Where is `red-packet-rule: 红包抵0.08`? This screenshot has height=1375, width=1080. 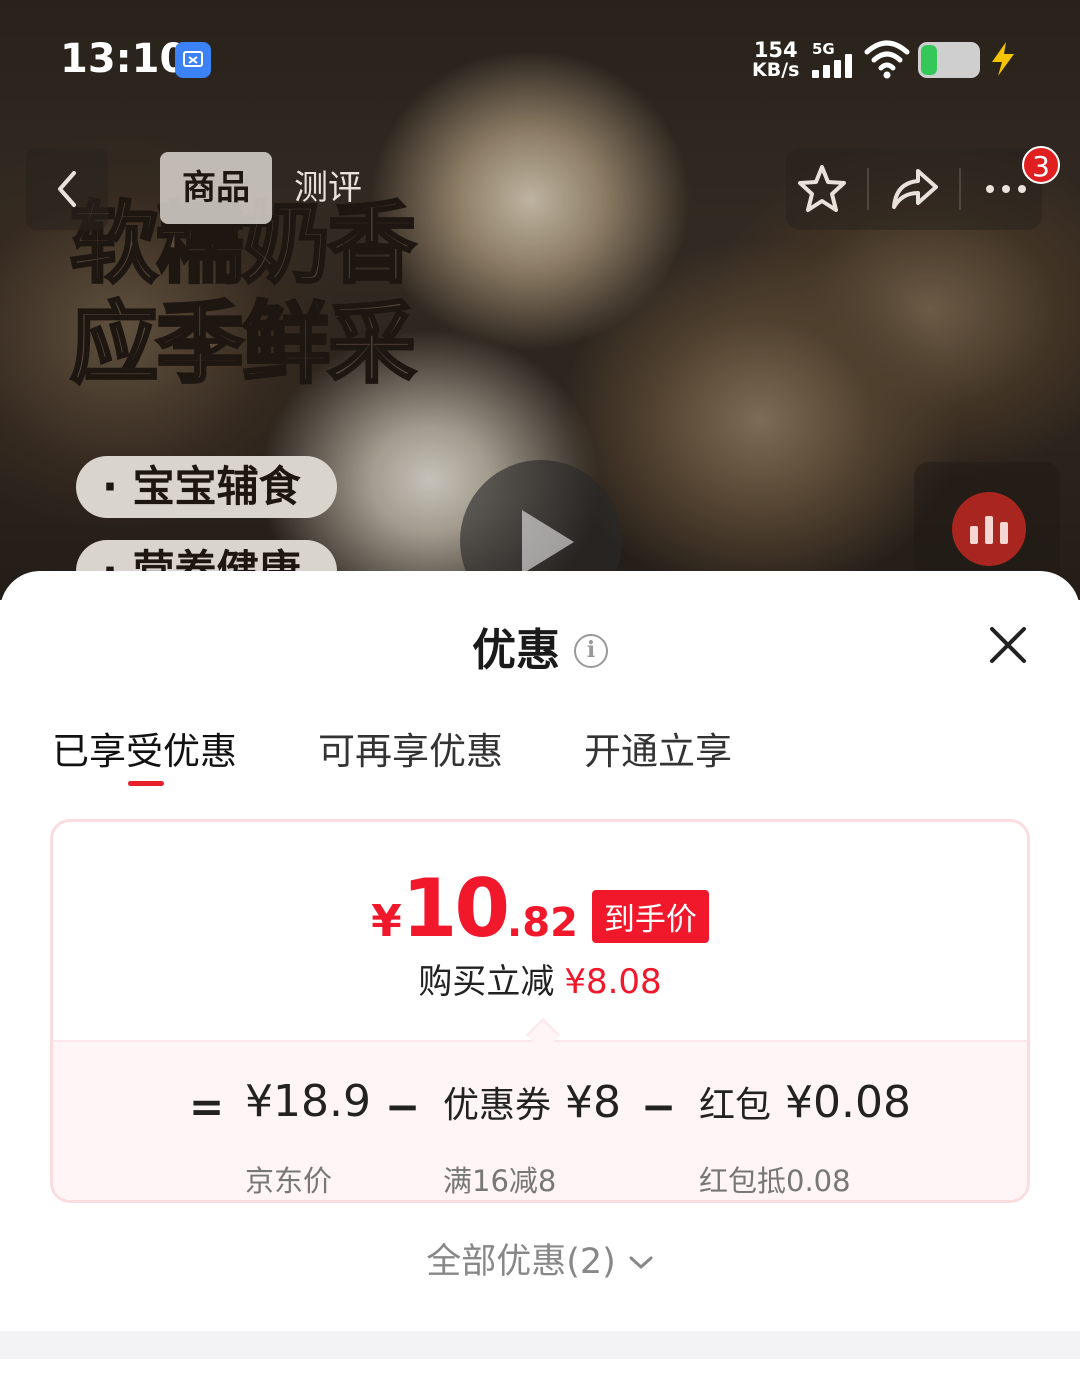 red-packet-rule: 红包抵0.08 is located at coordinates (775, 1181).